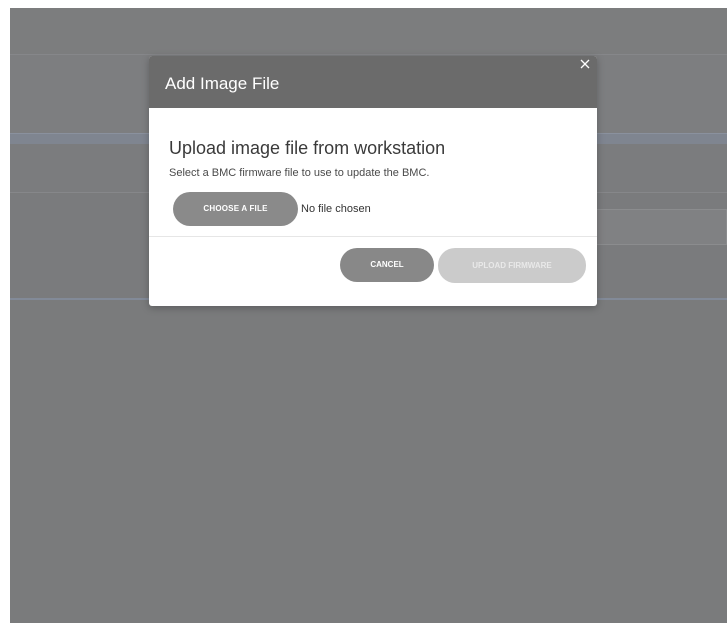  What do you see at coordinates (235, 209) in the screenshot?
I see `choose-file-button: CHOOSE A FILE` at bounding box center [235, 209].